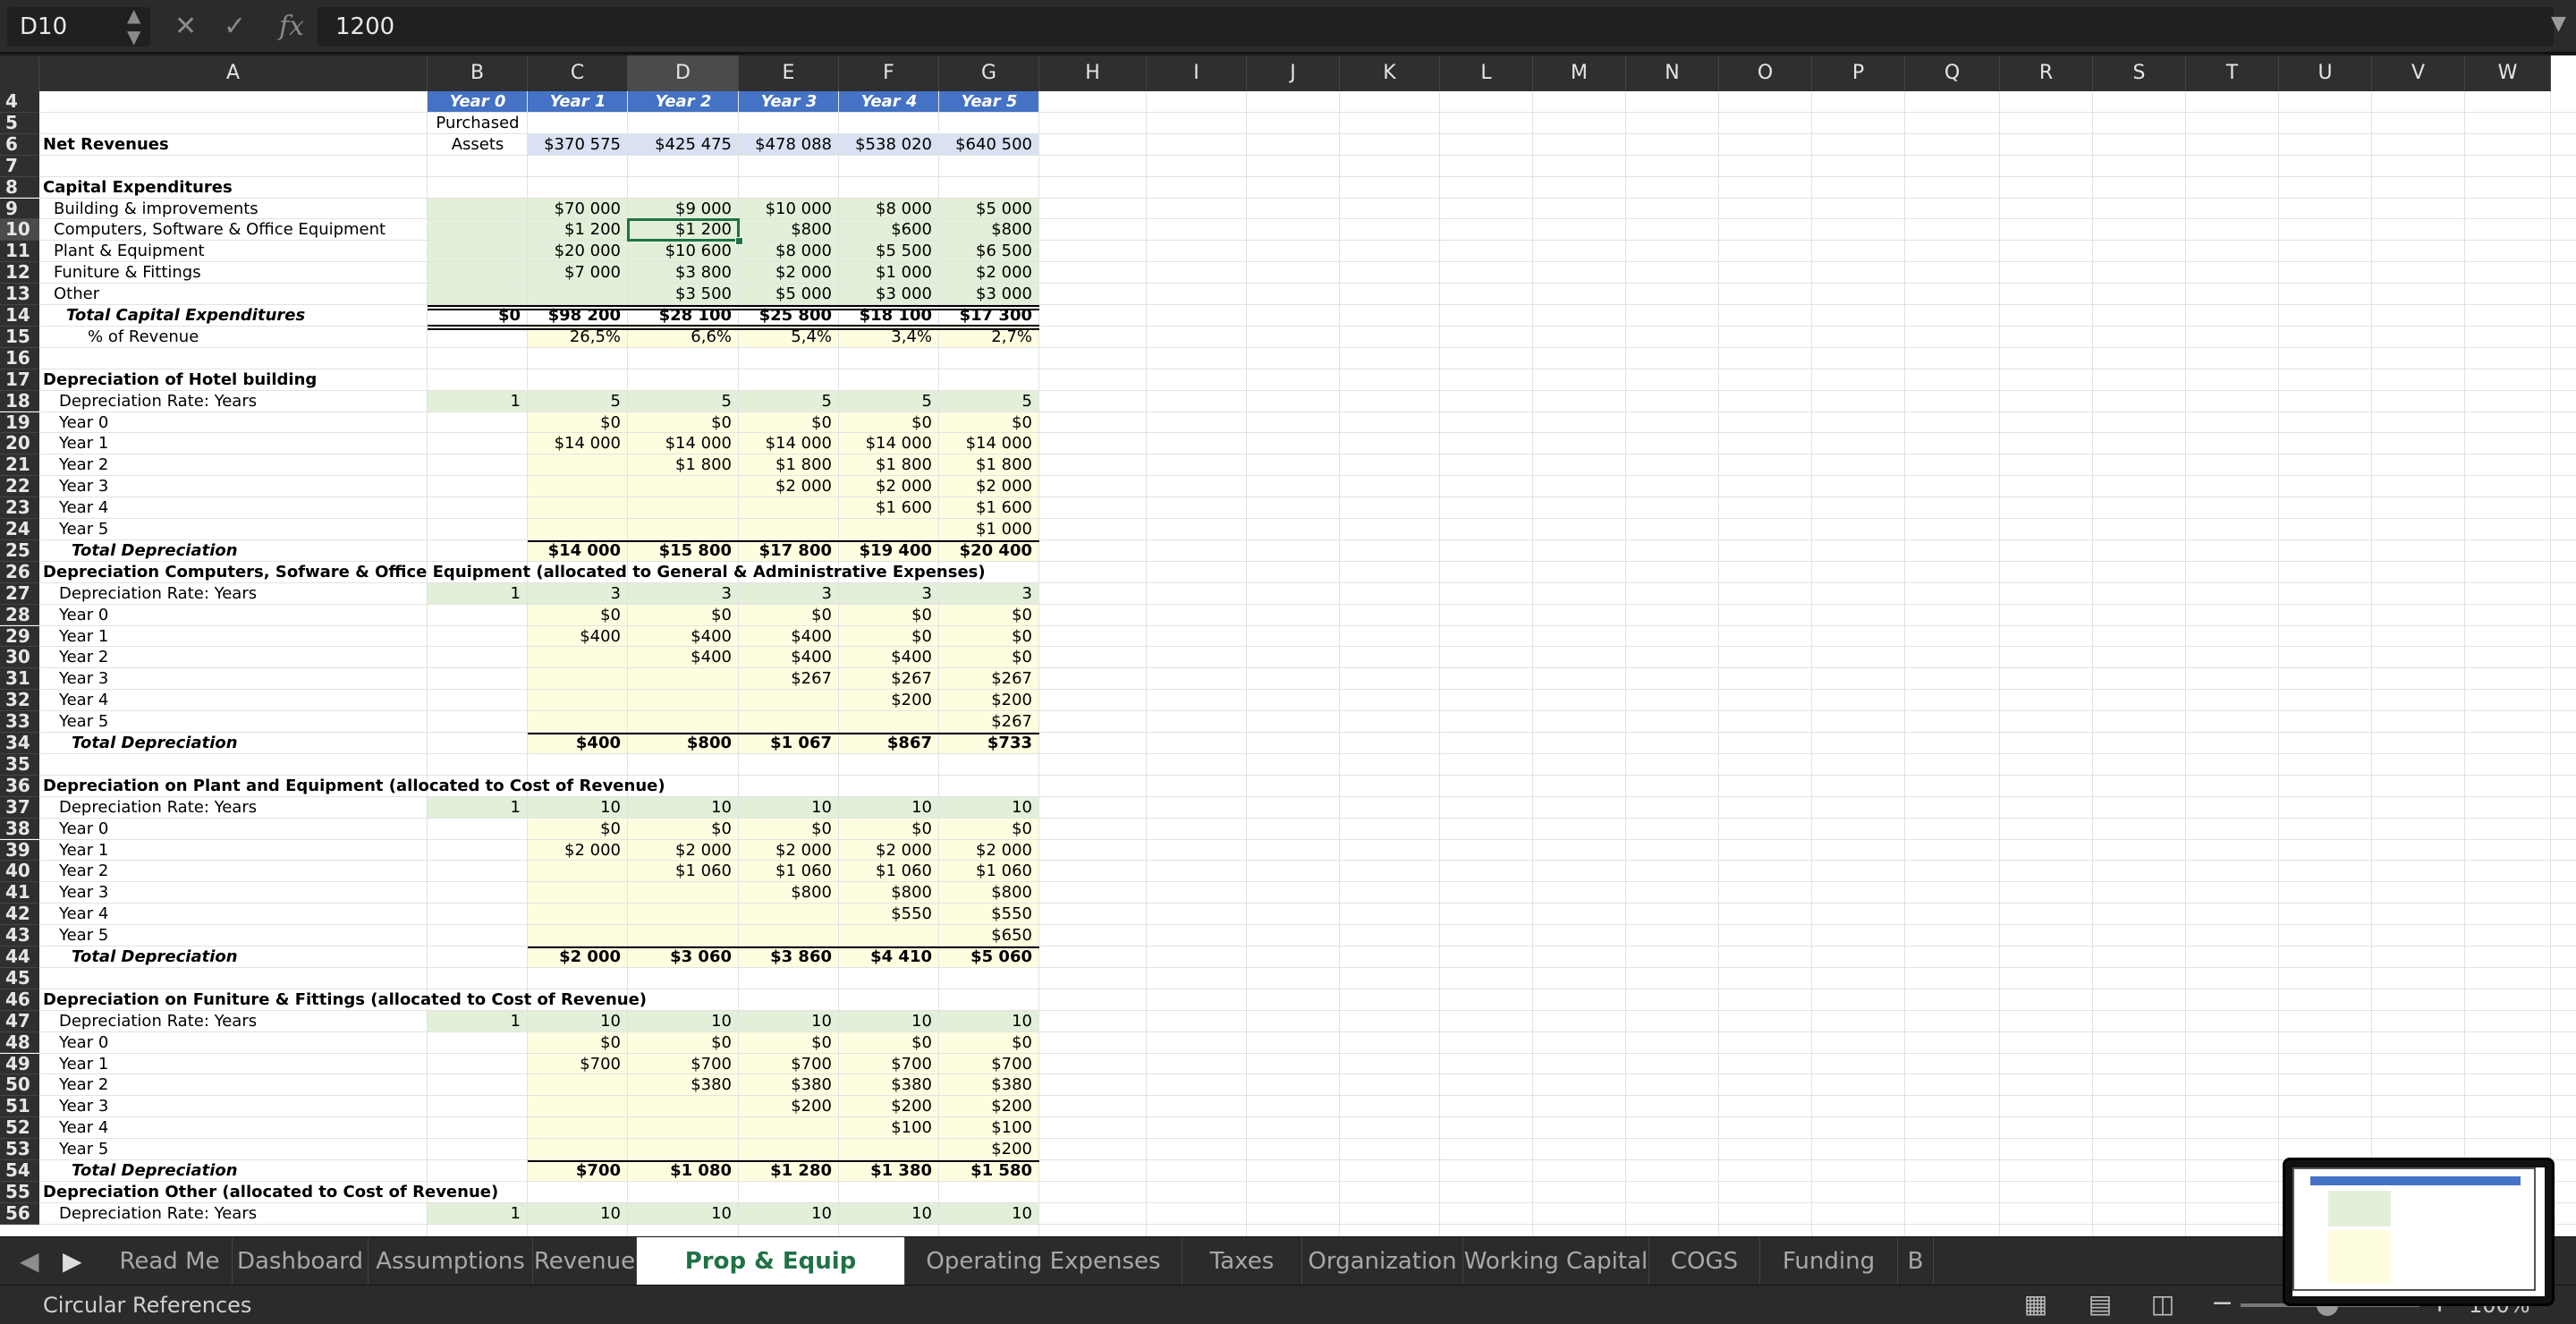 The image size is (2576, 1324). I want to click on cell-f52: $100, so click(889, 1128).